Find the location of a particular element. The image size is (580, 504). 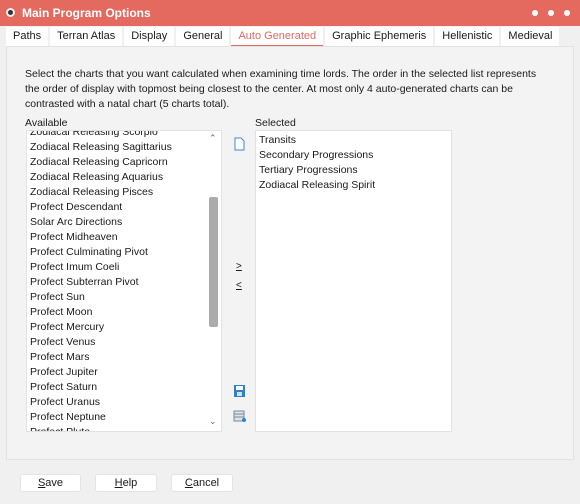

available-item: Profect Pluto is located at coordinates (124, 428).